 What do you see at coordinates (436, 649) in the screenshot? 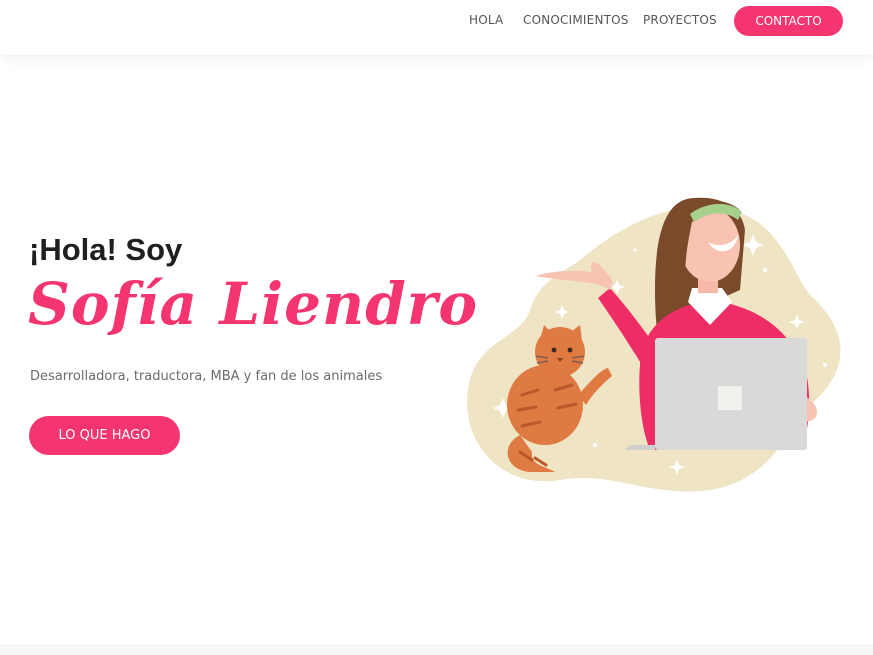
I see `next-section-edge` at bounding box center [436, 649].